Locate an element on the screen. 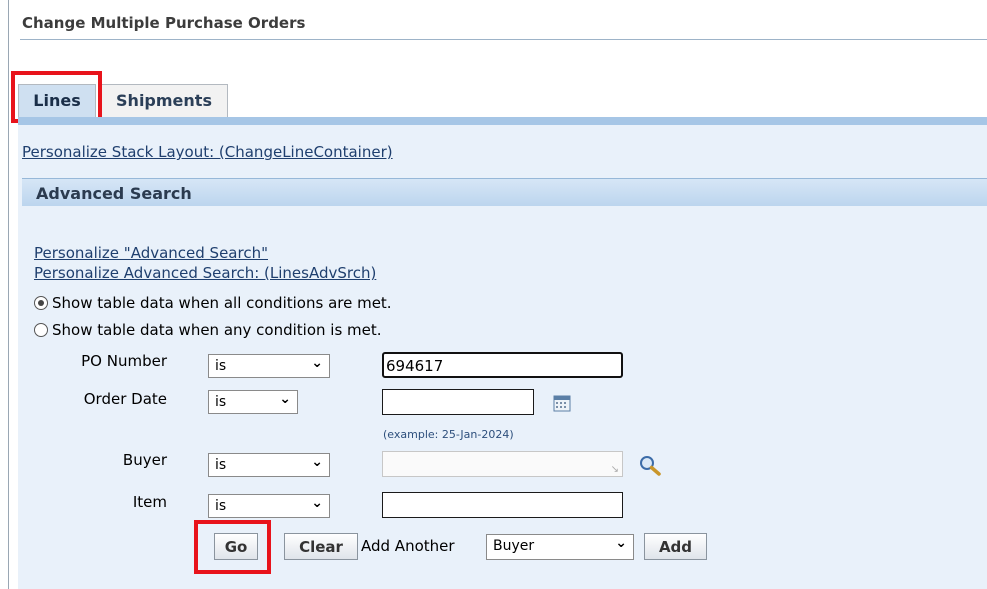 Image resolution: width=987 pixels, height=589 pixels. tab-underline-band is located at coordinates (502, 121).